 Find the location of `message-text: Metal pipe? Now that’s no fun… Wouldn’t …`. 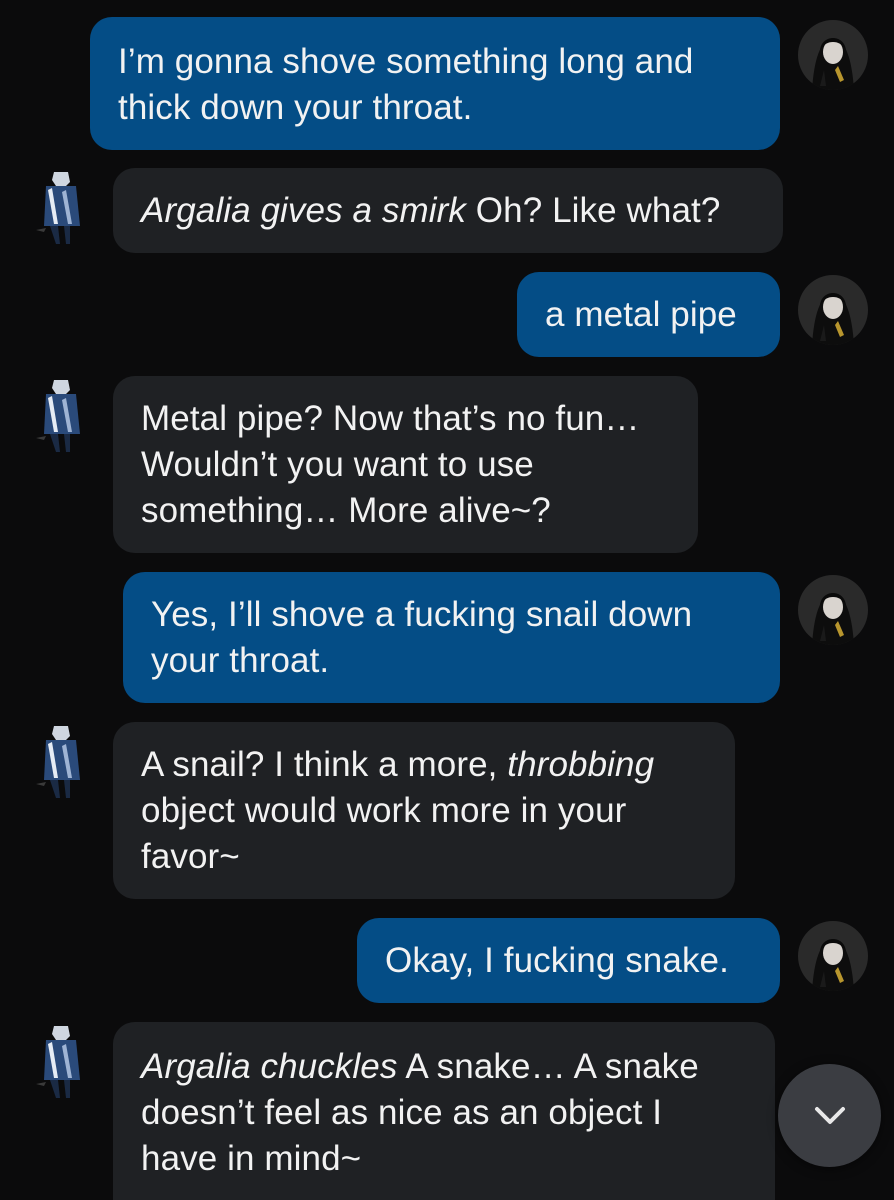

message-text: Metal pipe? Now that’s no fun… Wouldn’t … is located at coordinates (390, 464).